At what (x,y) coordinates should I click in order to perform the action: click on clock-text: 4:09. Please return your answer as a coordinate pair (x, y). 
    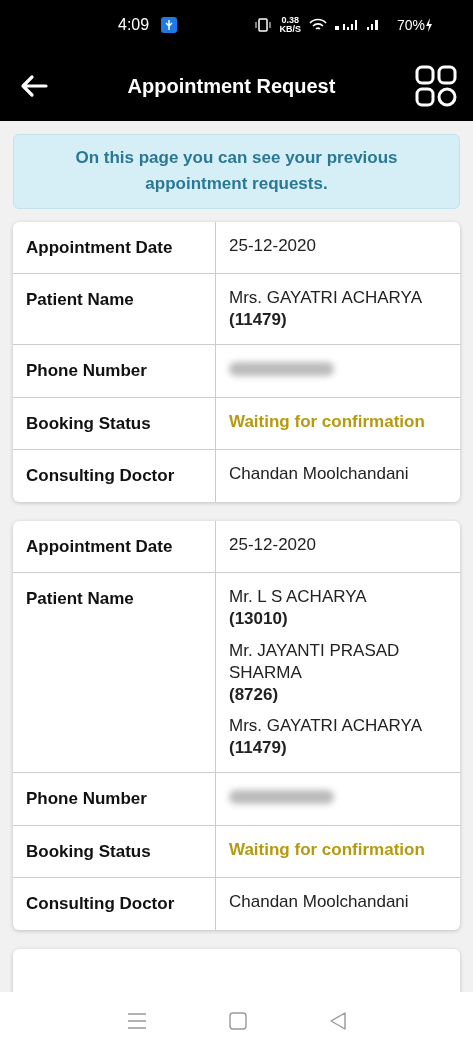
    Looking at the image, I should click on (134, 25).